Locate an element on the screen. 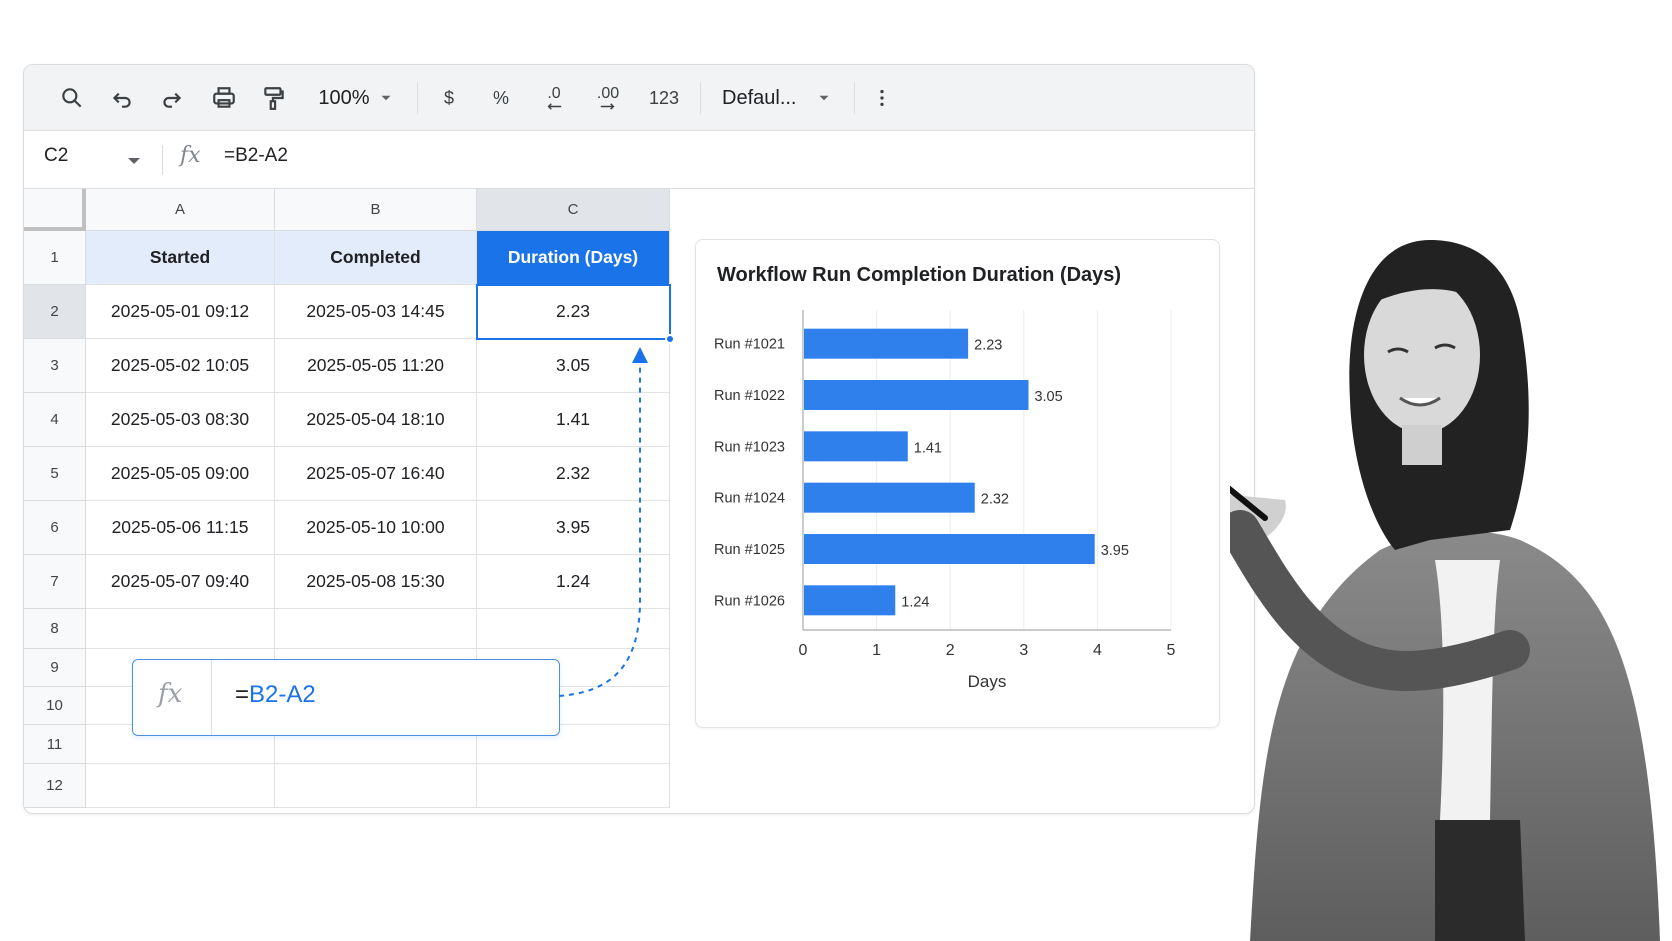 Image resolution: width=1672 pixels, height=941 pixels. x-axis-title: Days is located at coordinates (987, 681).